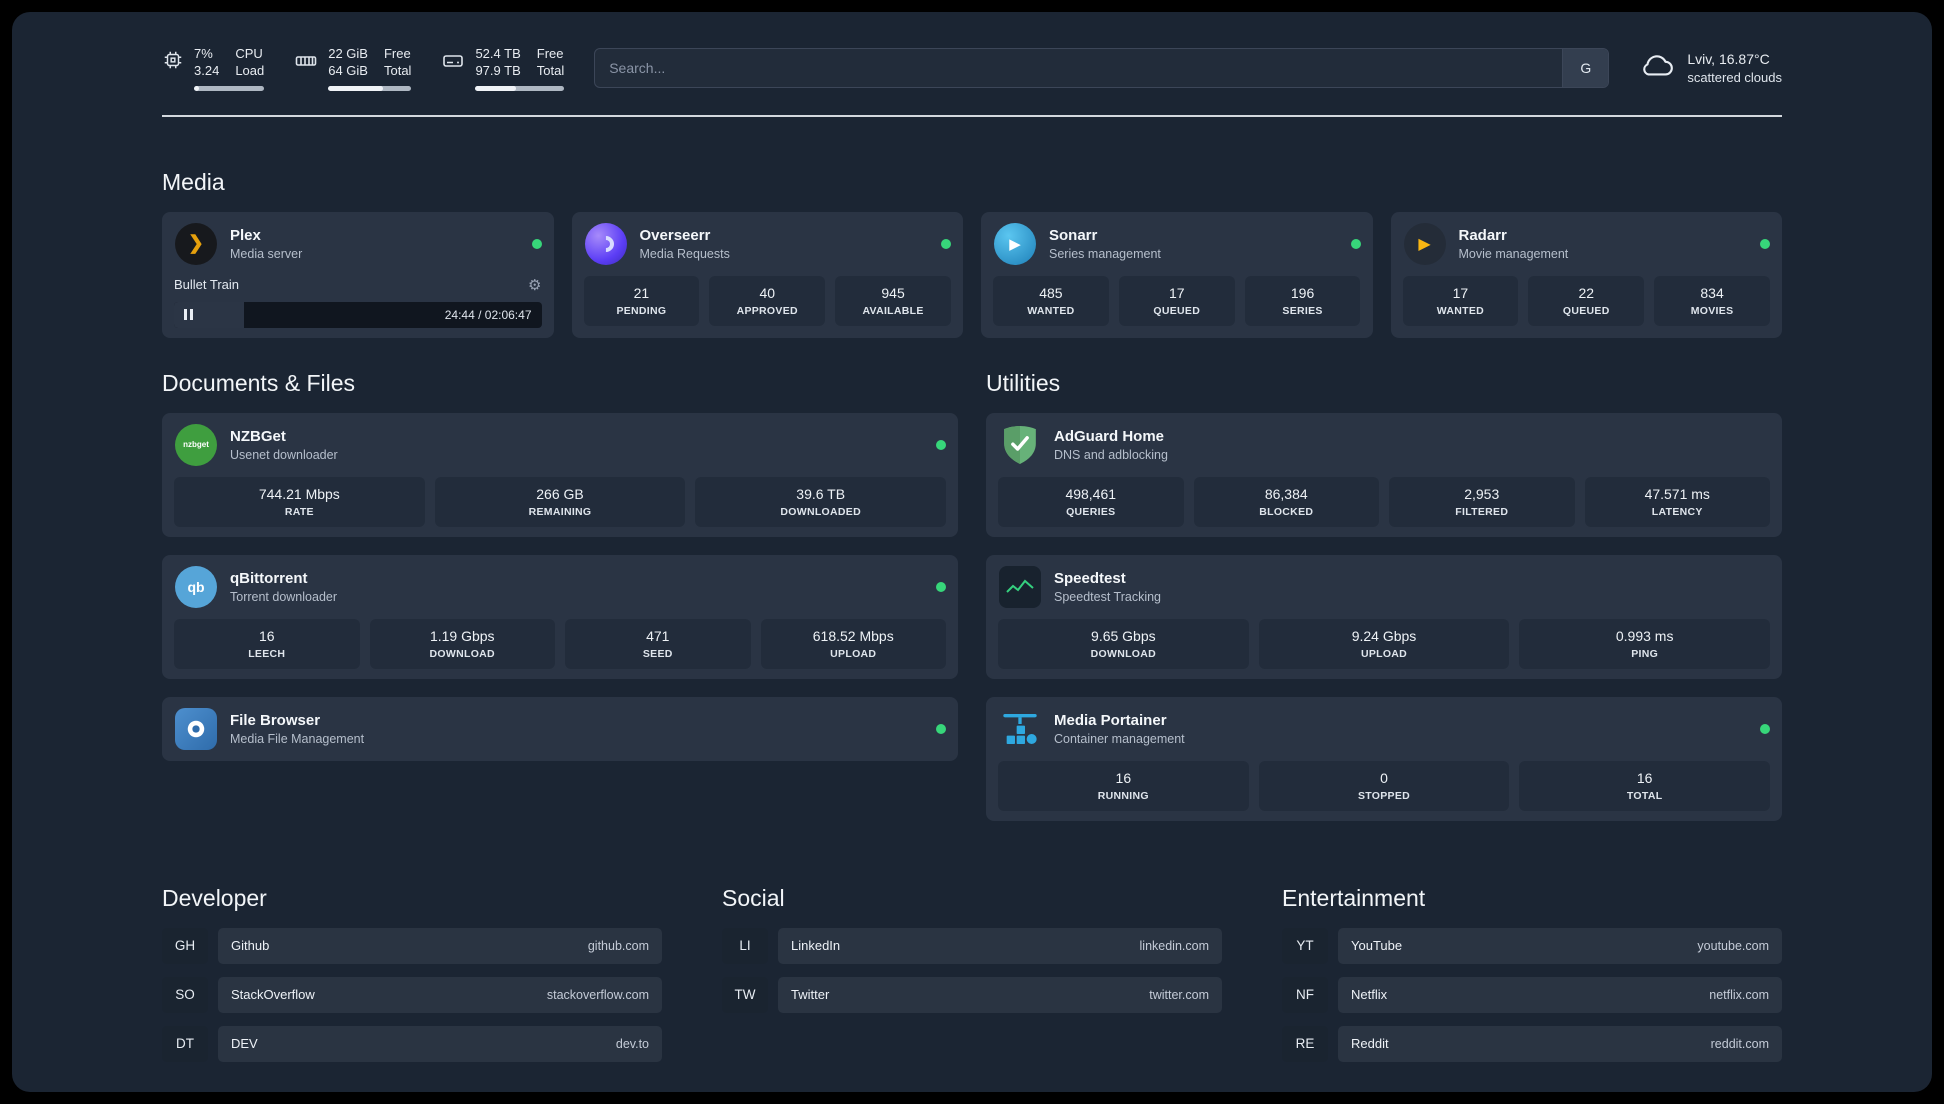  What do you see at coordinates (1734, 78) in the screenshot?
I see `weather-condition: scattered clouds` at bounding box center [1734, 78].